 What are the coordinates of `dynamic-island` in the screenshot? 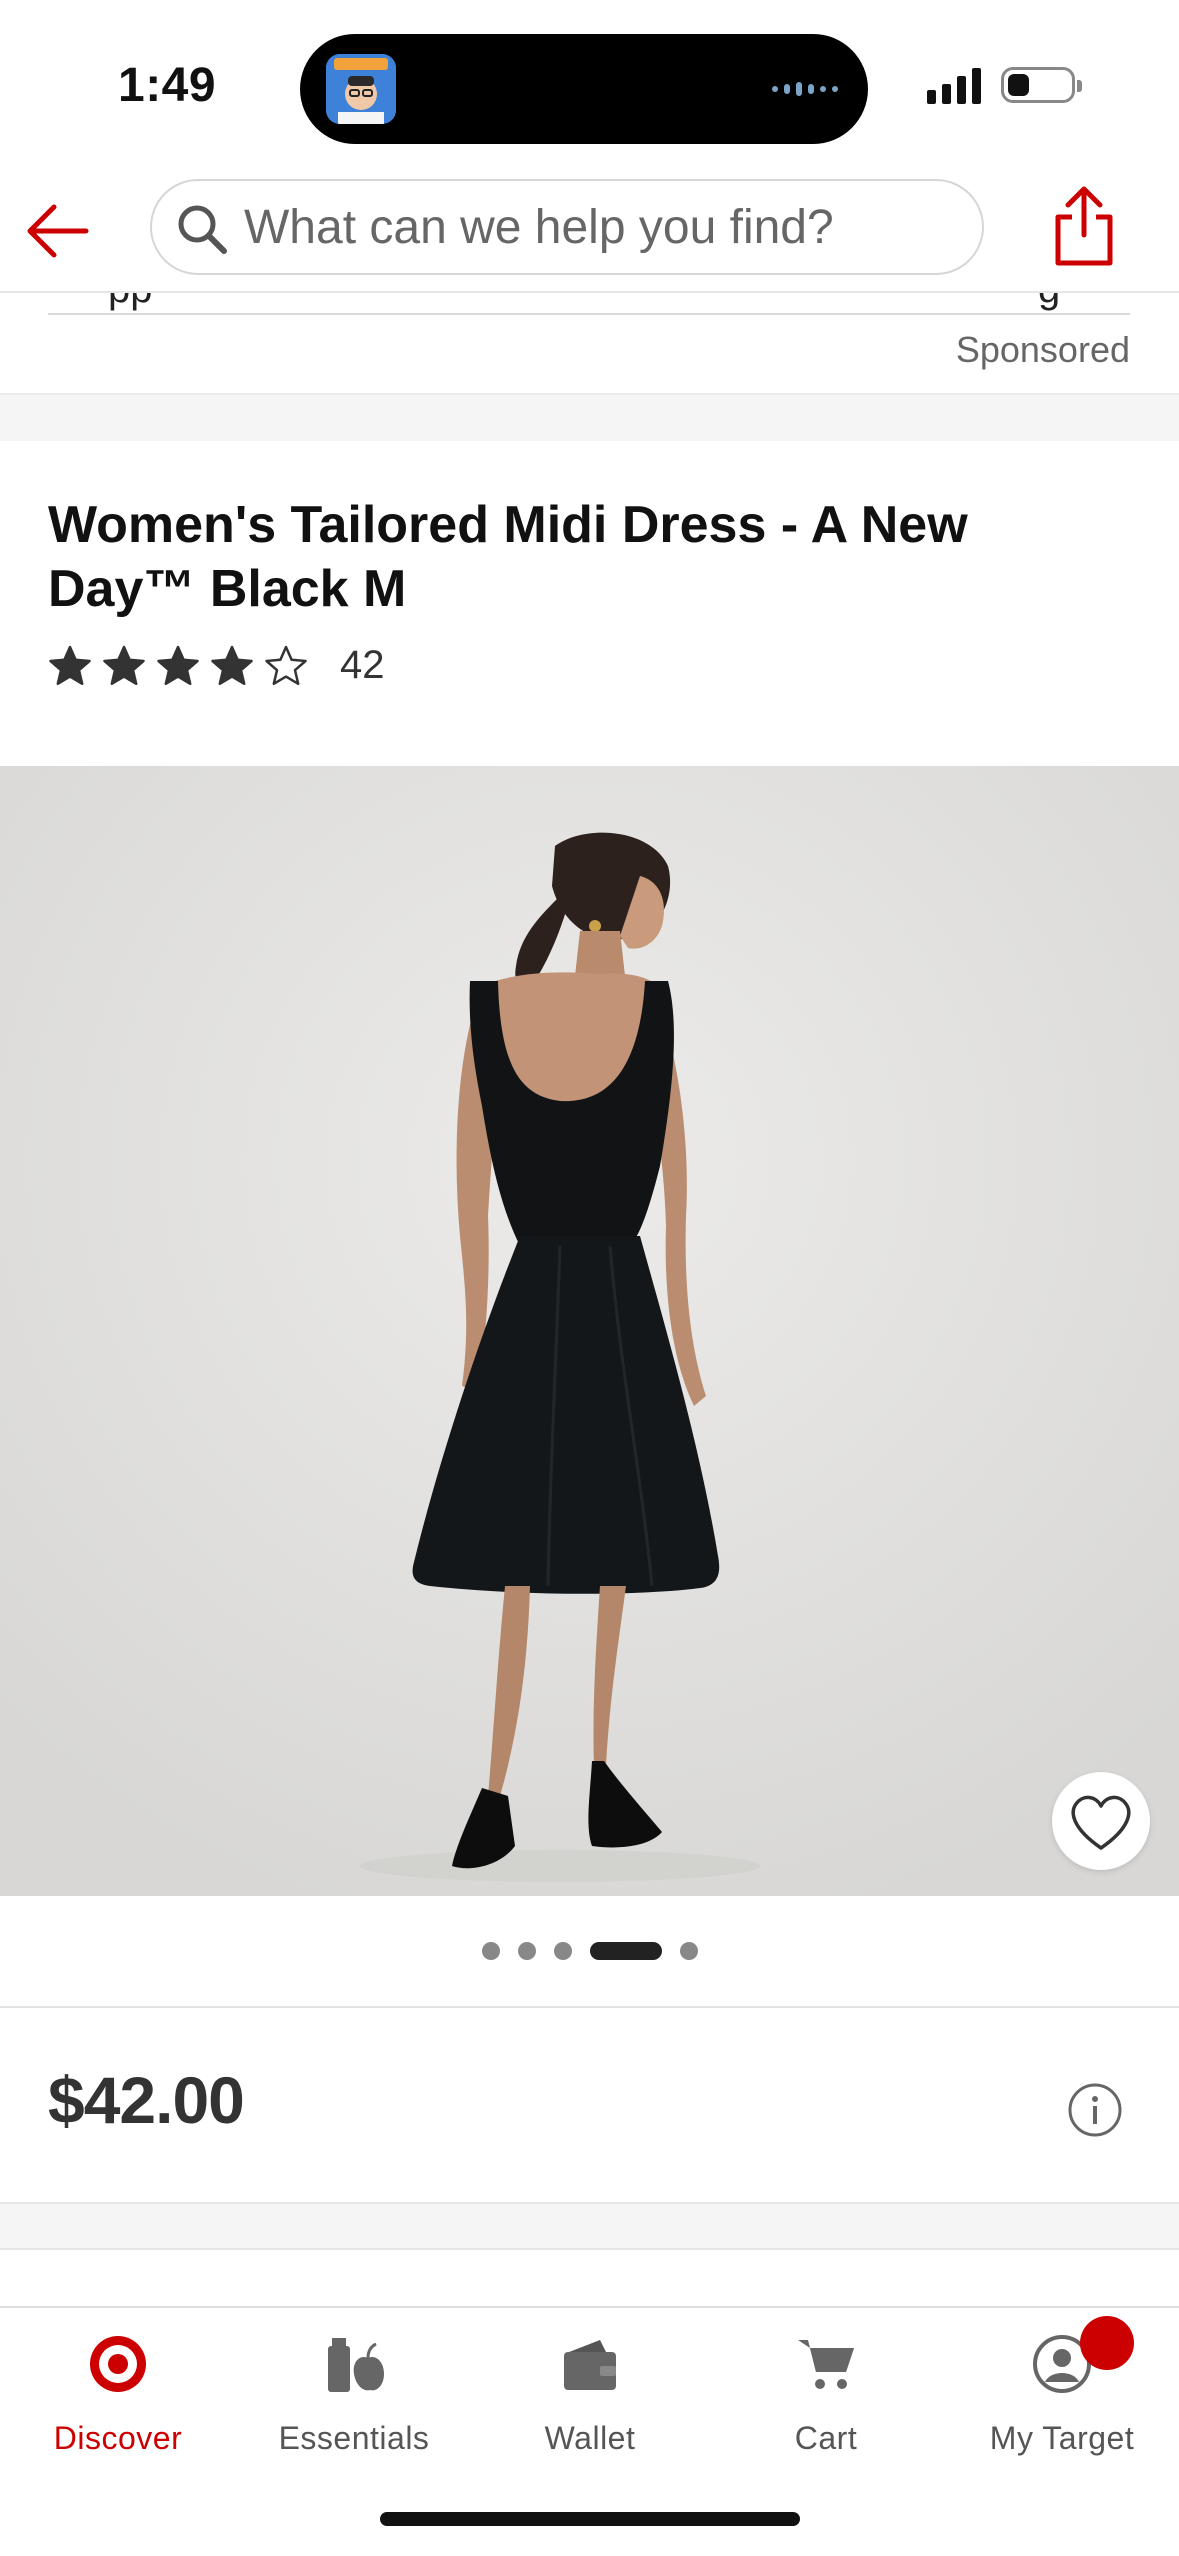 It's located at (584, 89).